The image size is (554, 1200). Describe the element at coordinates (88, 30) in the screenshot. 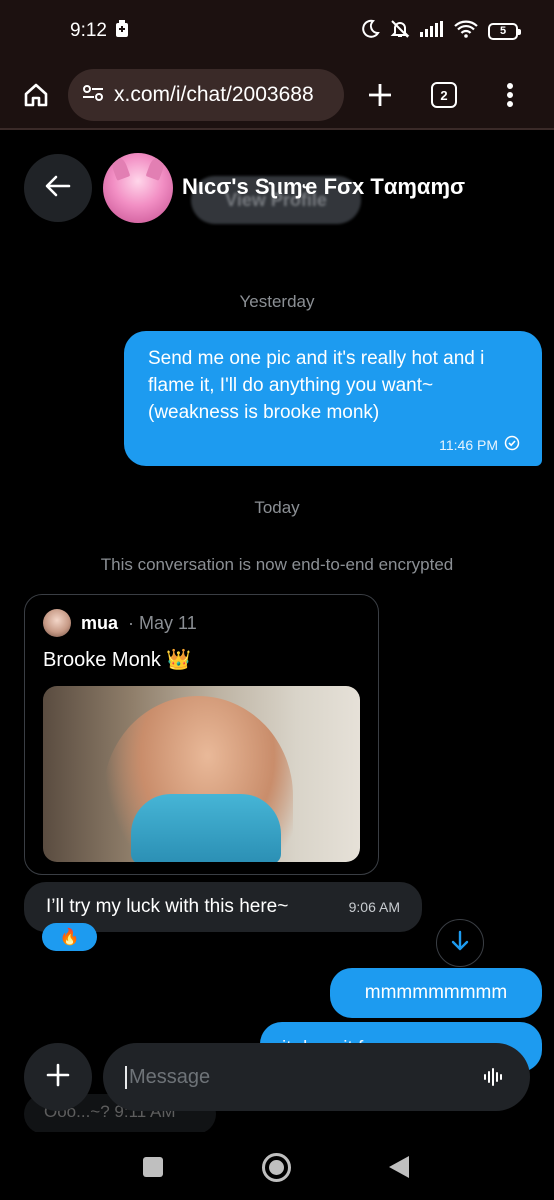

I see `status-time: 9:12` at that location.